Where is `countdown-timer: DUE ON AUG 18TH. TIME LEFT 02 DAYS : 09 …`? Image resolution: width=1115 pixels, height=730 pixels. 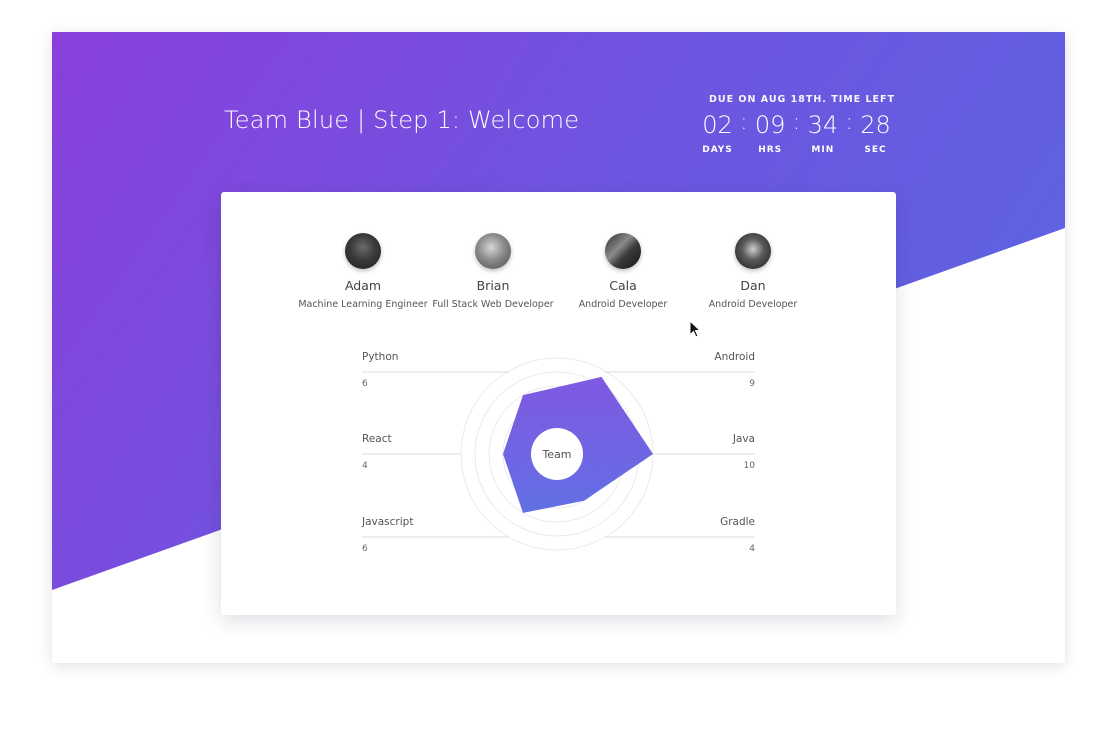 countdown-timer: DUE ON AUG 18TH. TIME LEFT 02 DAYS : 09 … is located at coordinates (796, 124).